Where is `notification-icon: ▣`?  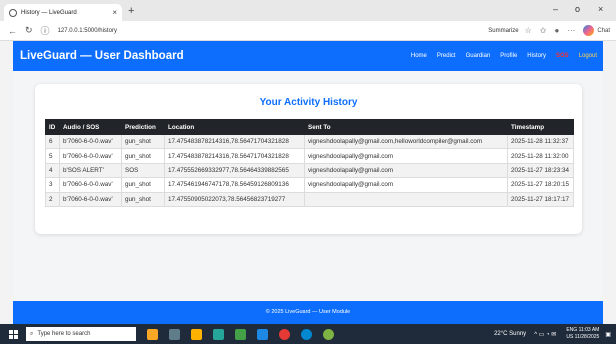
notification-icon: ▣ is located at coordinates (608, 334).